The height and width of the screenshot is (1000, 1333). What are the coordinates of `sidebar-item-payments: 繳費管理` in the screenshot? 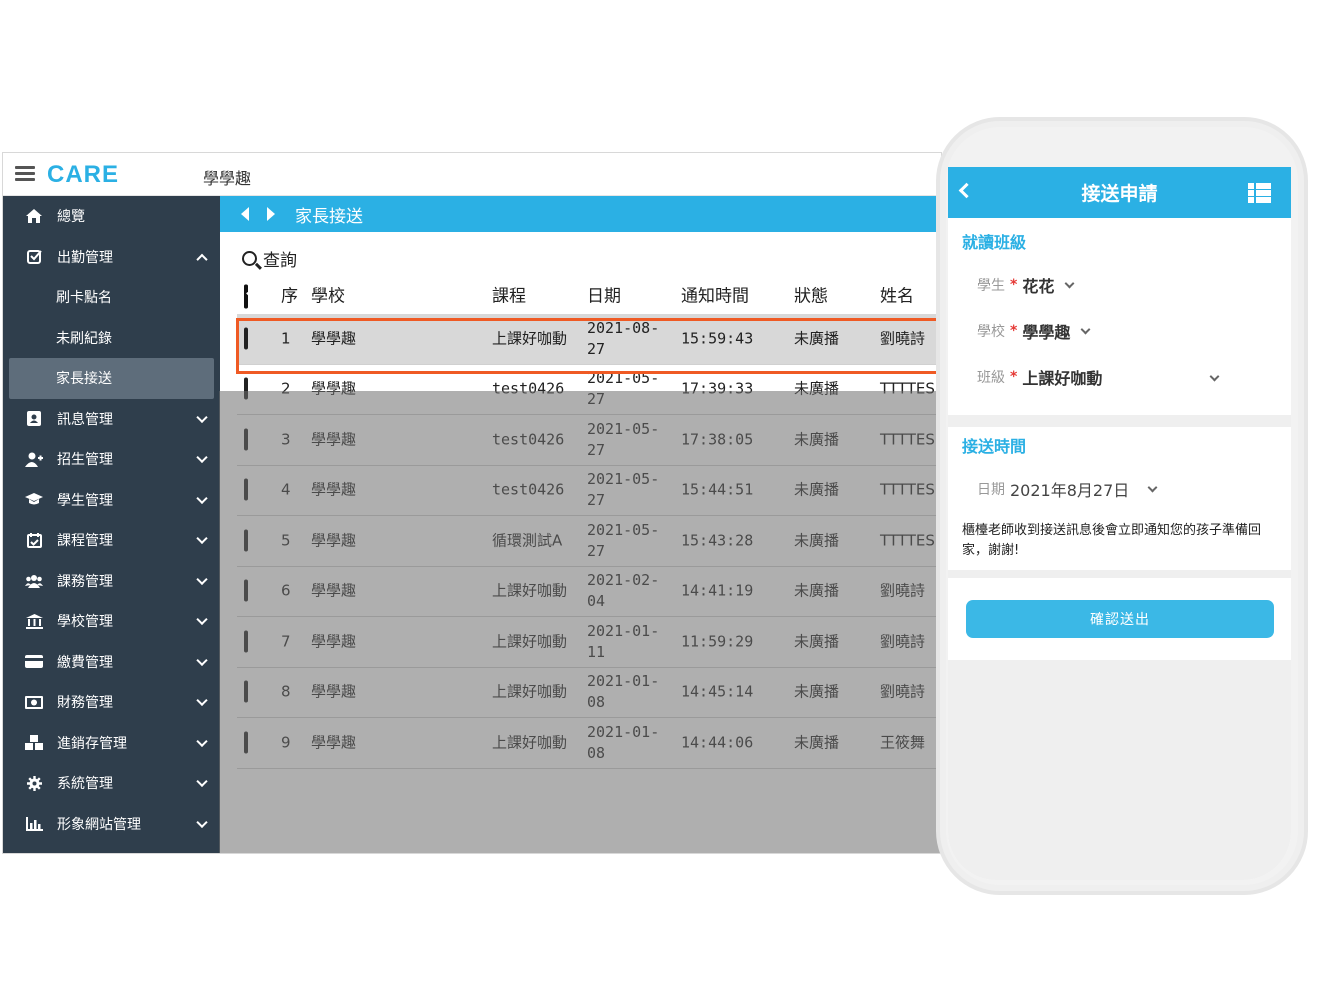 It's located at (111, 662).